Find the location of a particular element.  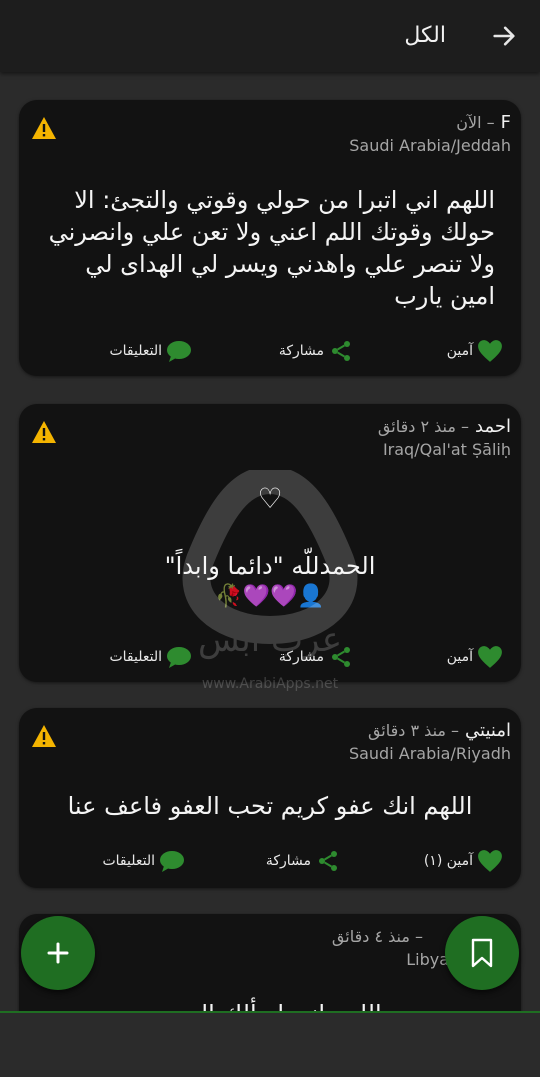

arrow-right-icon is located at coordinates (504, 36).